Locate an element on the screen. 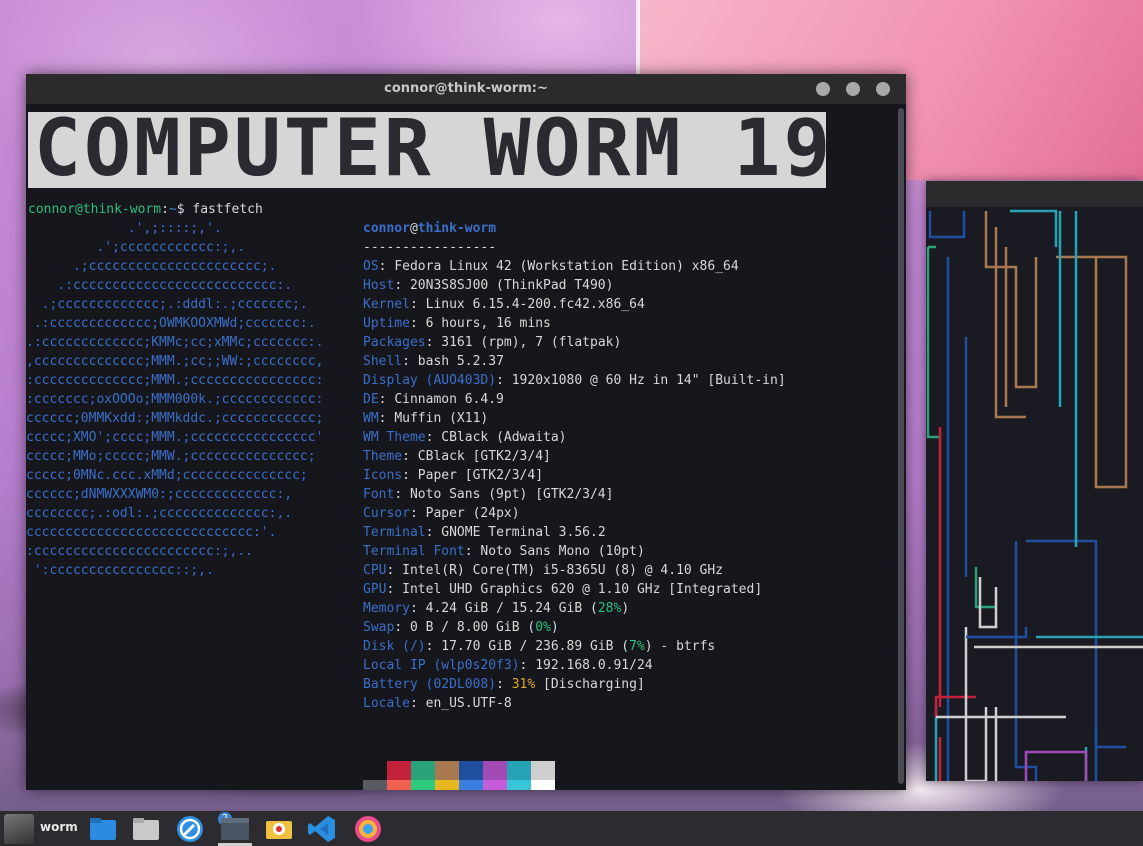  wallpaper-panel-divider is located at coordinates (638, 40).